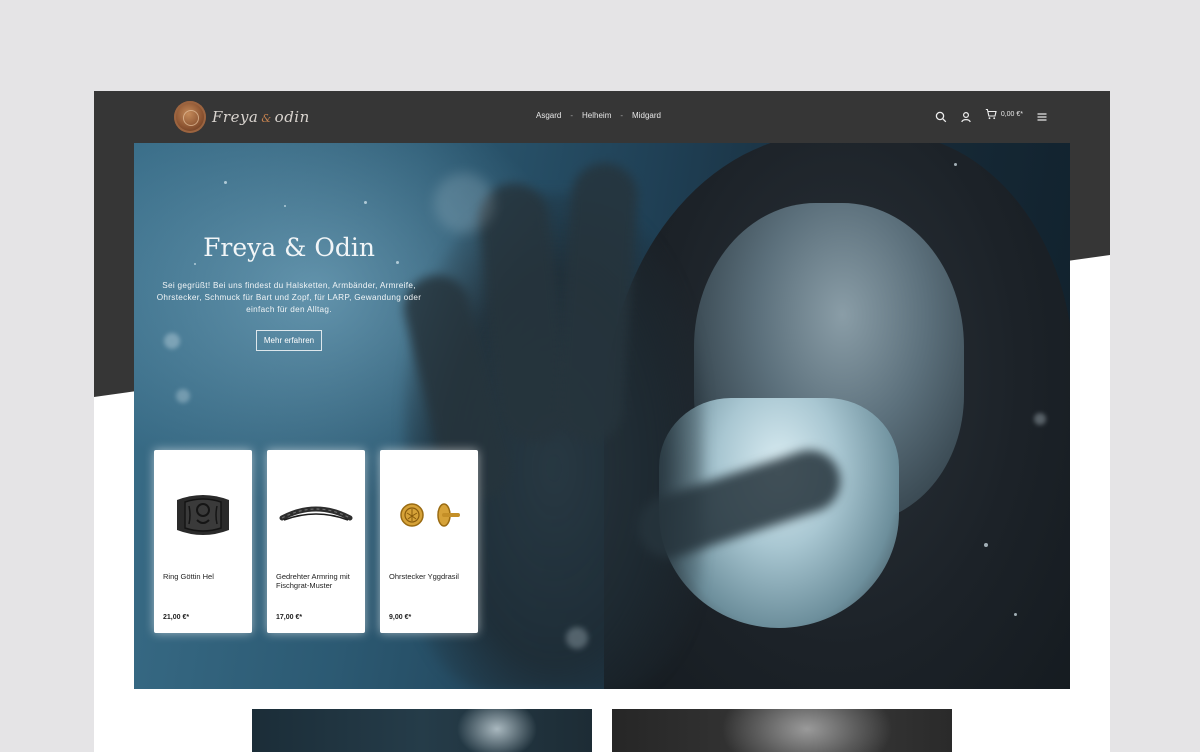 This screenshot has width=1200, height=752. Describe the element at coordinates (422, 730) in the screenshot. I see `teaser-image-odin` at that location.